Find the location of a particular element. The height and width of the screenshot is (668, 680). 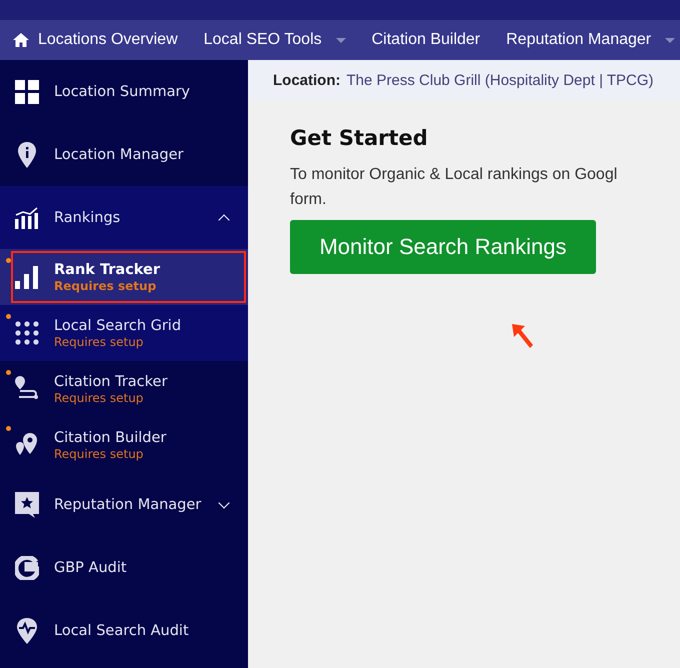

sidebar-item: Rankings is located at coordinates (124, 217).